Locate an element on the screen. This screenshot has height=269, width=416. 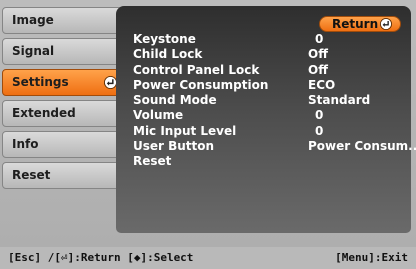
sidebar-item-reset: Reset is located at coordinates (62, 175).